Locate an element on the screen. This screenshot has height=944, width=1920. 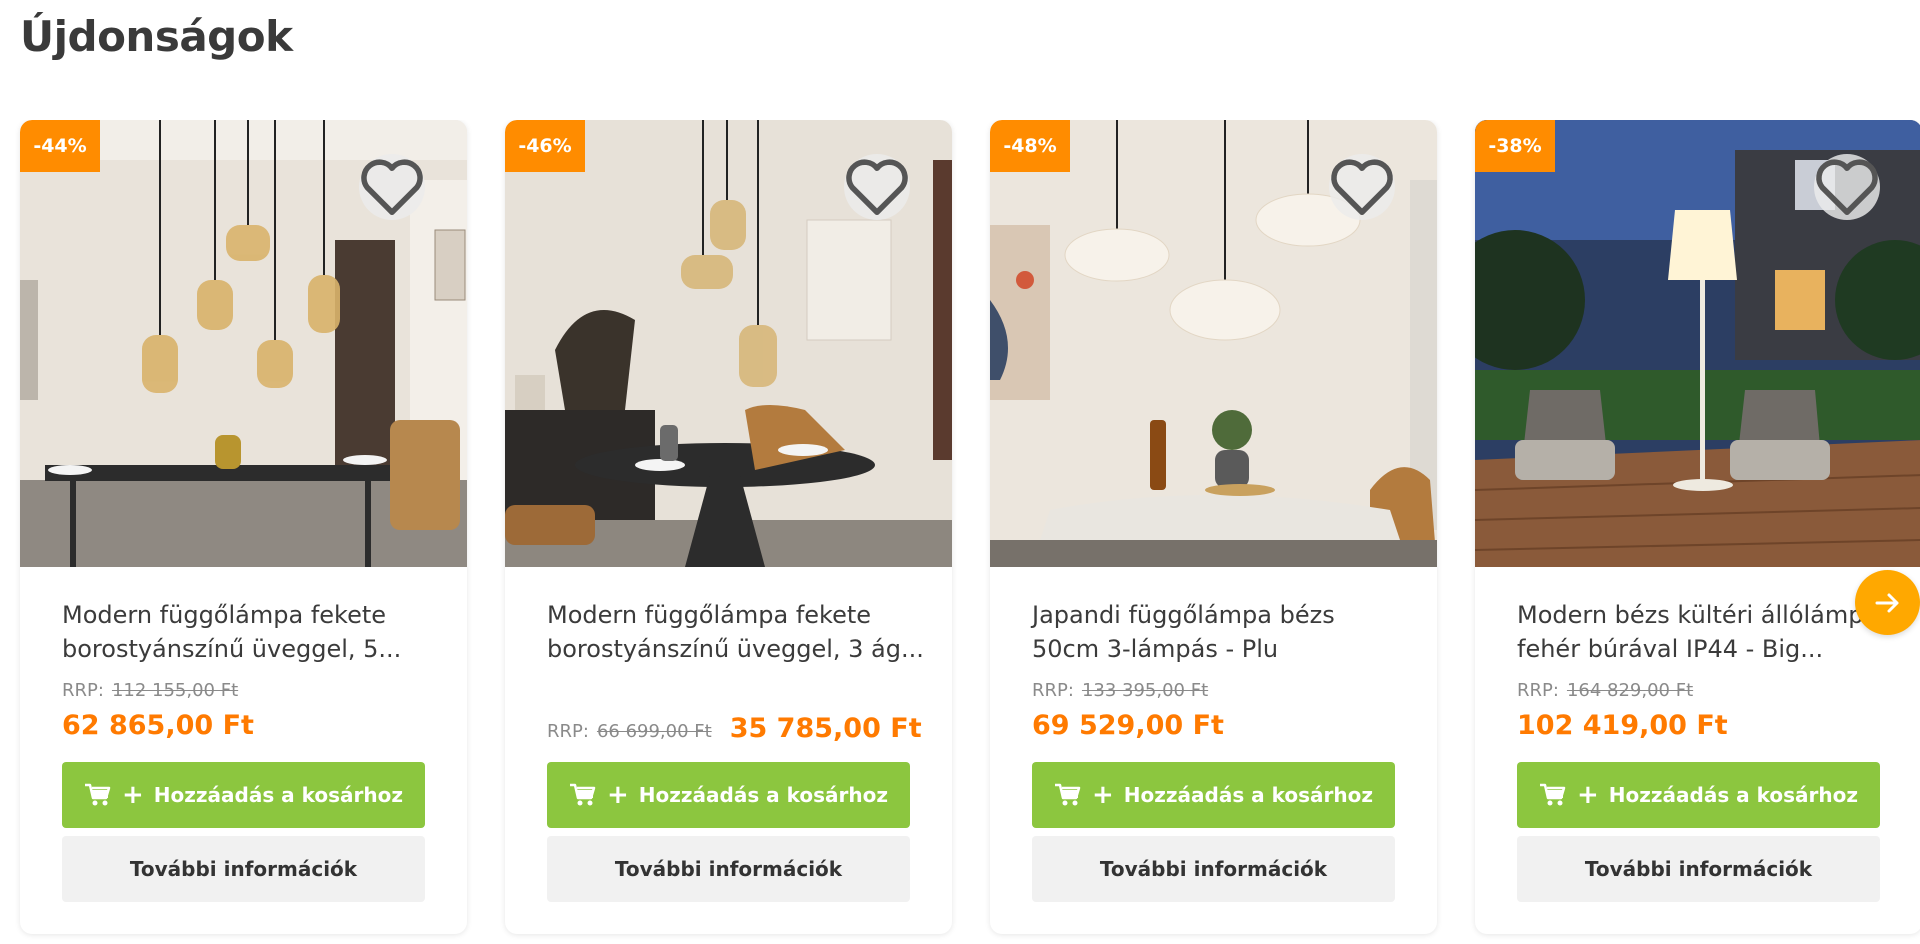
rrp-row: RRP: 112 155,00 Ft is located at coordinates (150, 690).